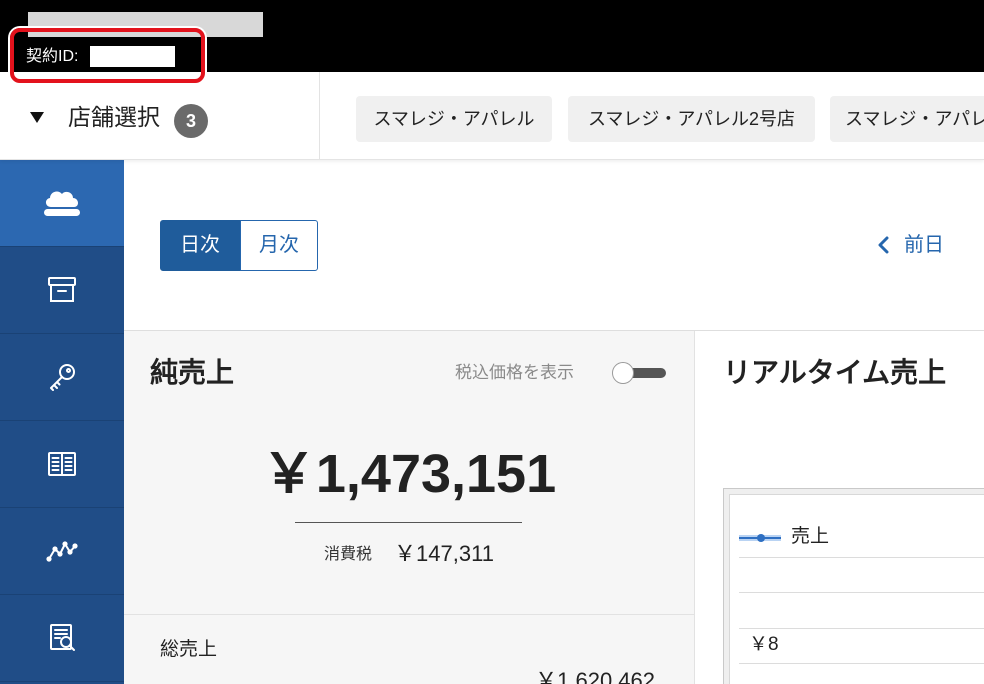  What do you see at coordinates (691, 119) in the screenshot?
I see `store-chip: スマレジ・アパレル2号店` at bounding box center [691, 119].